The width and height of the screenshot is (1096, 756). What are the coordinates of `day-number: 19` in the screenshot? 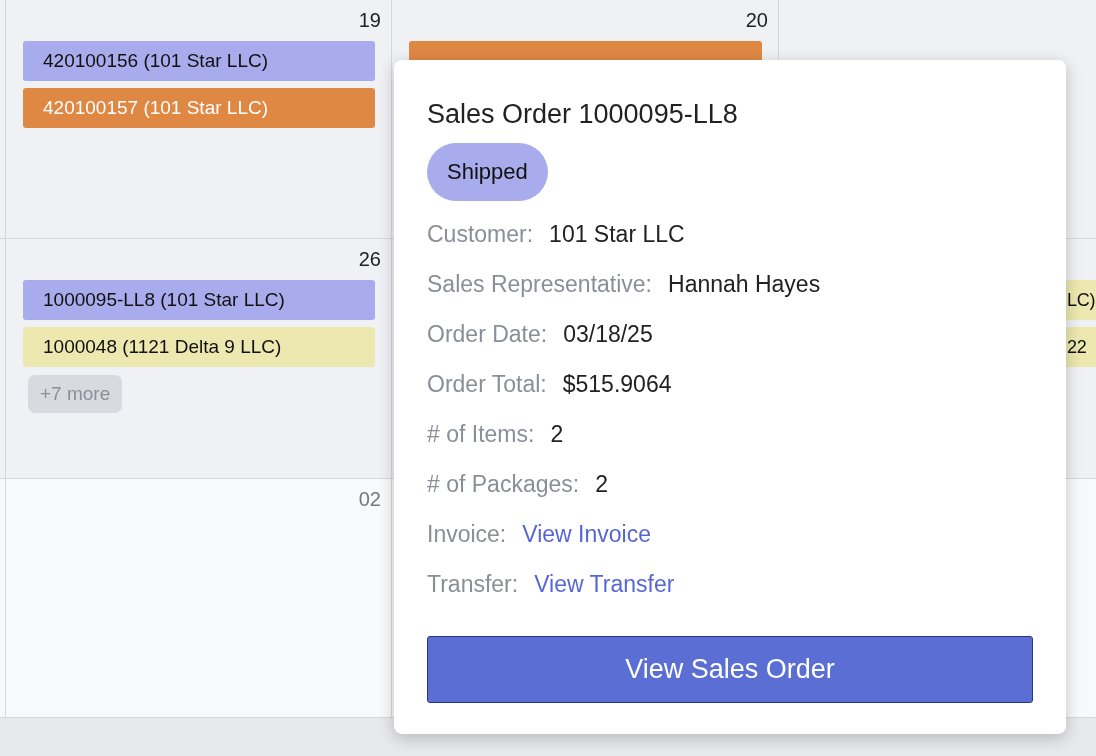 It's located at (369, 20).